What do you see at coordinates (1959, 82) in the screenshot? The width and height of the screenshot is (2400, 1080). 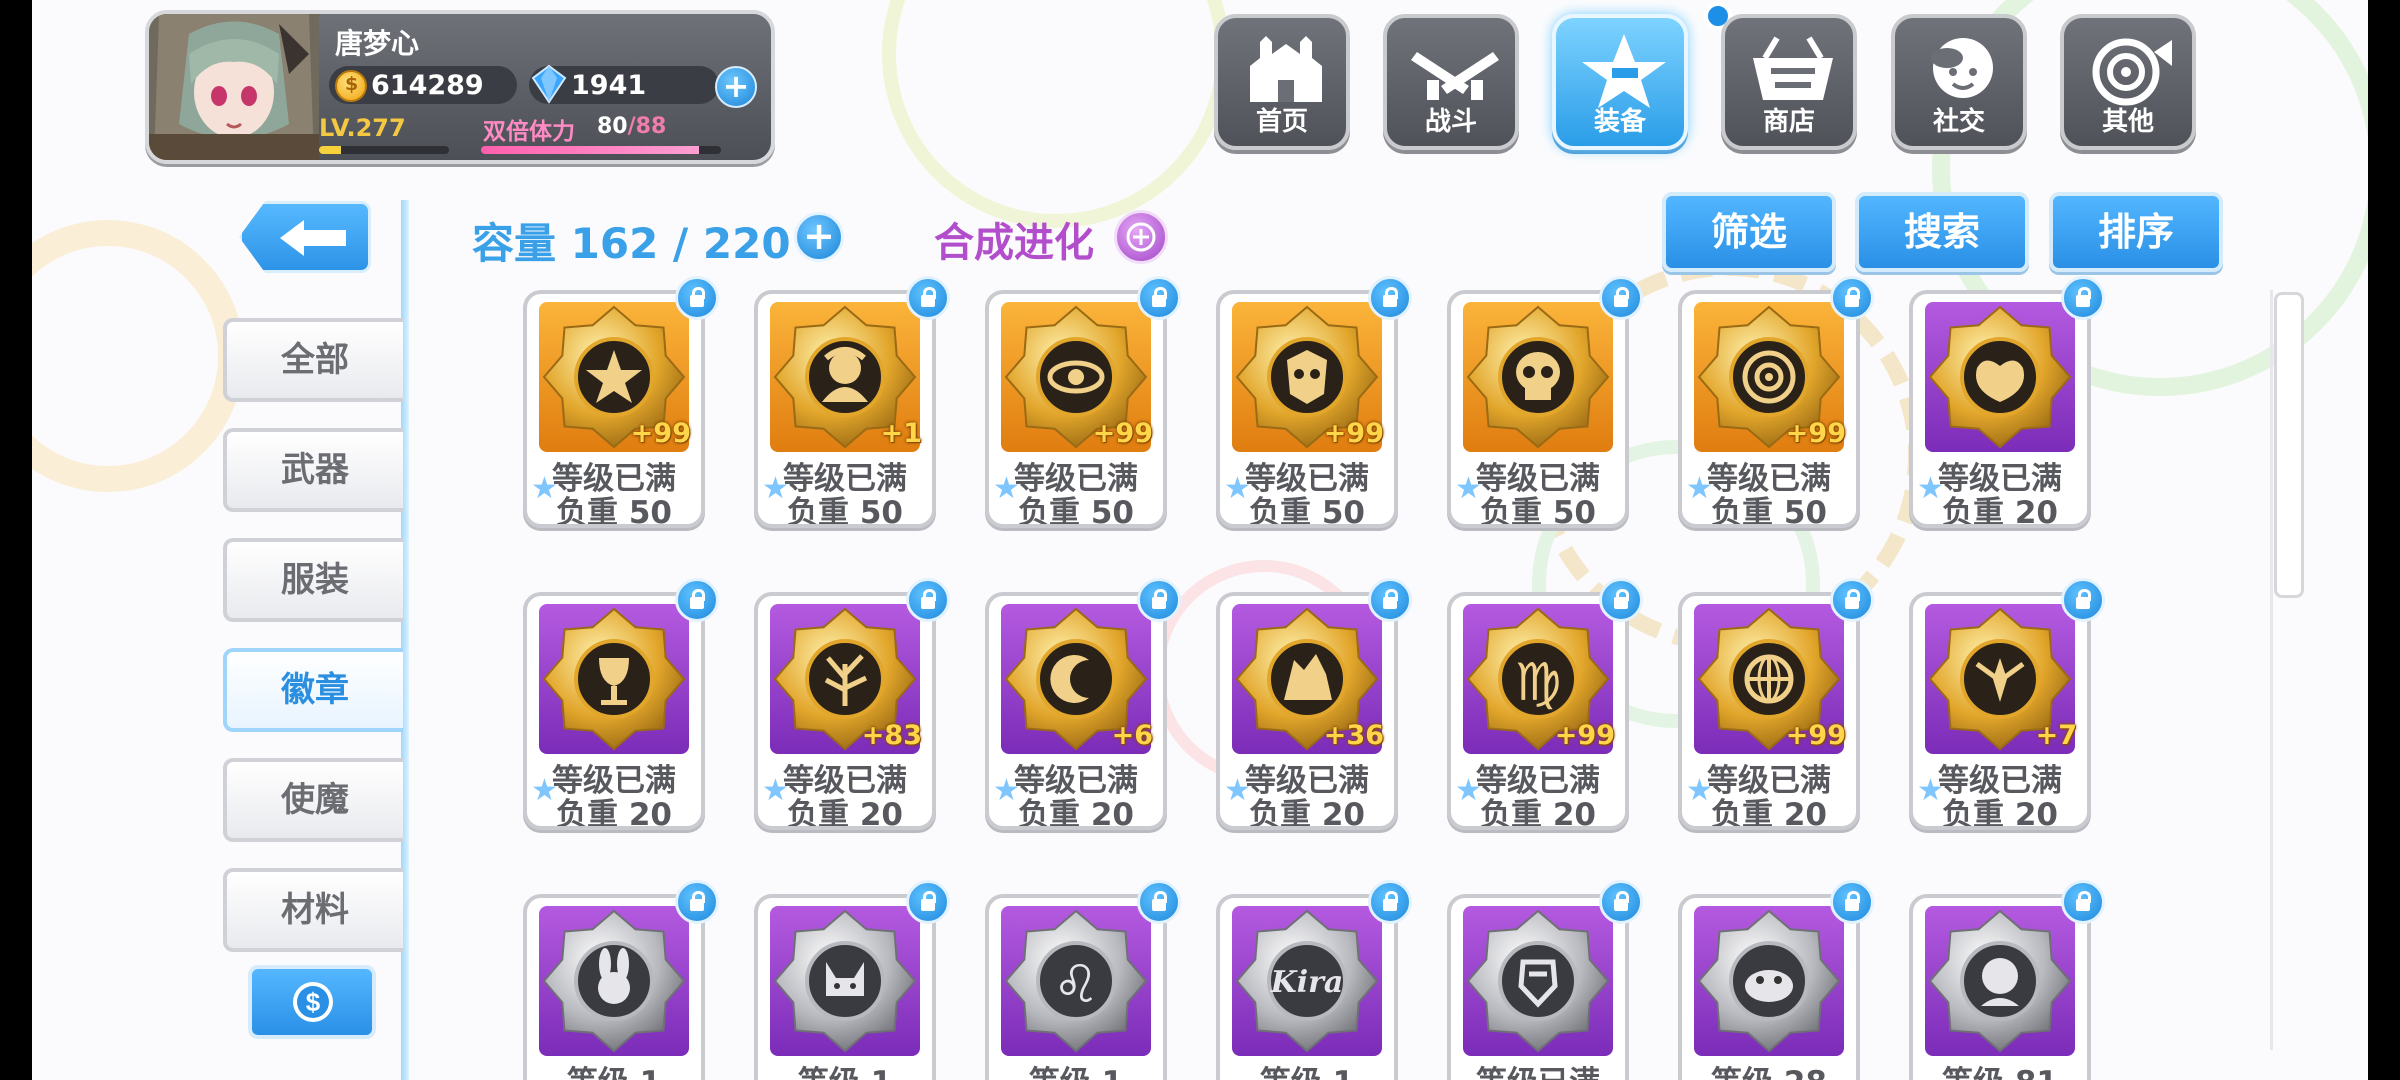 I see `nav-tab-4: 社交` at bounding box center [1959, 82].